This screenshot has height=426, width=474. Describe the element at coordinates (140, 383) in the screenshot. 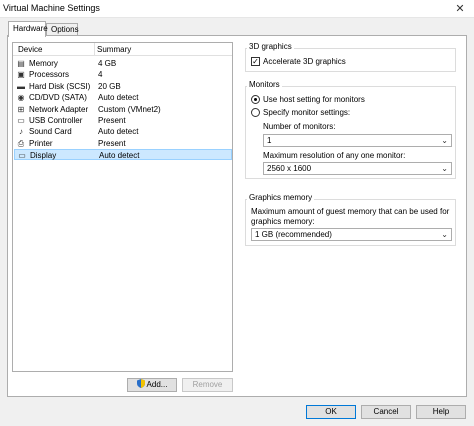

I see `shield-icon` at that location.